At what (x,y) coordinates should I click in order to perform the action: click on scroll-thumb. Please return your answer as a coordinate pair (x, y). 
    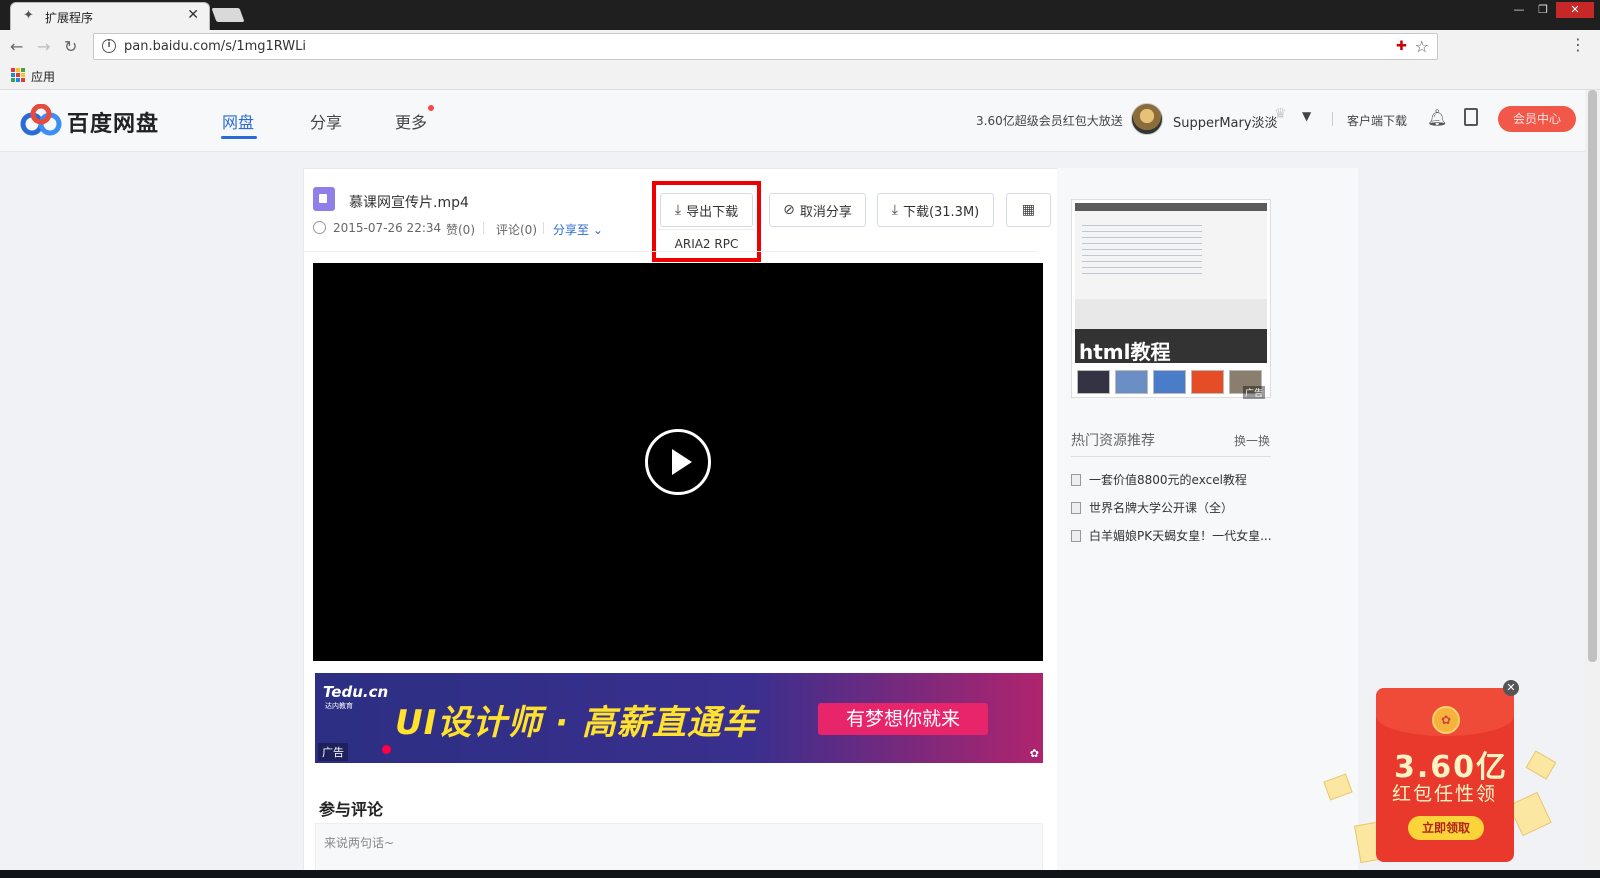
    Looking at the image, I should click on (1592, 376).